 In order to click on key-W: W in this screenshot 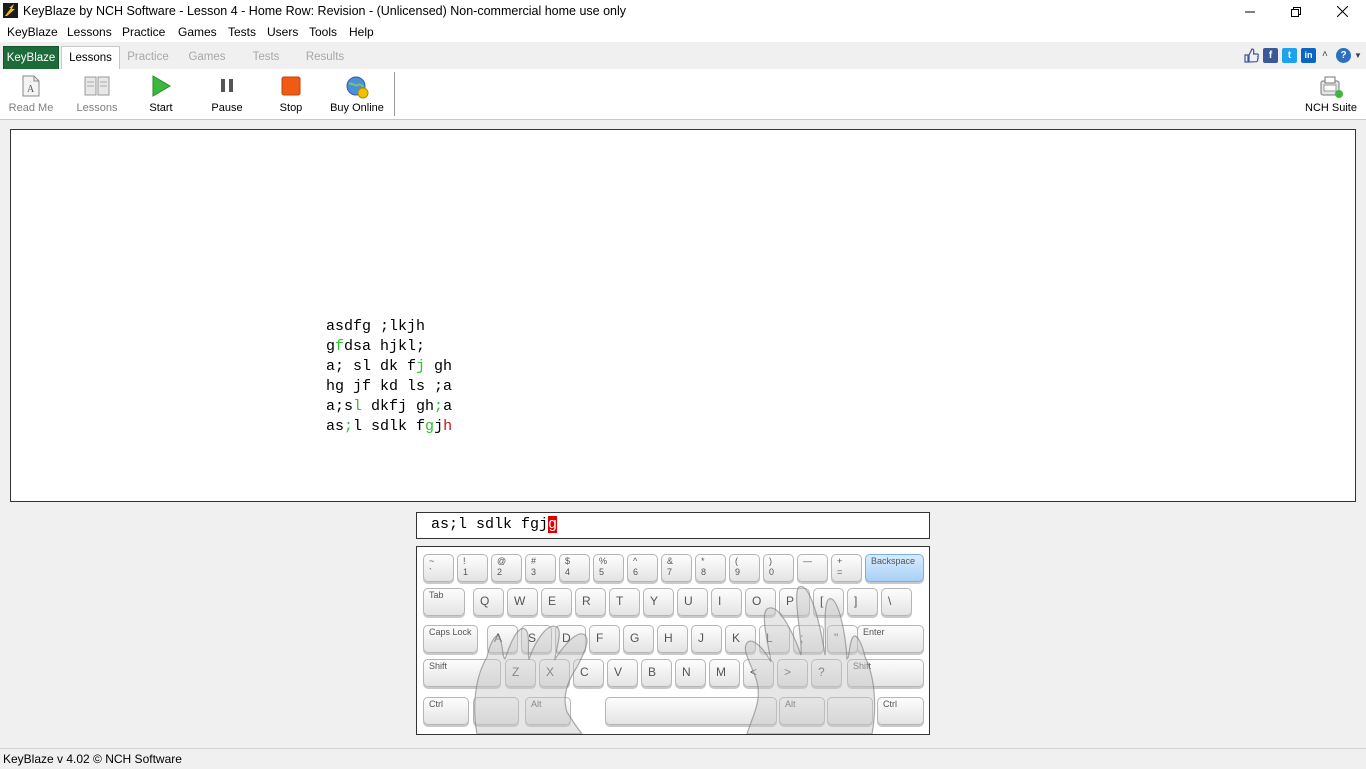, I will do `click(522, 602)`.